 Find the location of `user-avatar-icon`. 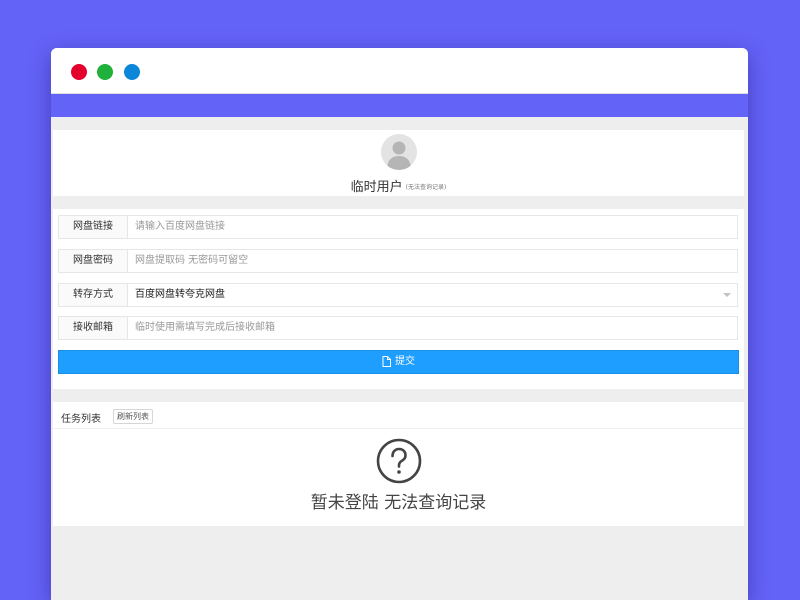

user-avatar-icon is located at coordinates (399, 152).